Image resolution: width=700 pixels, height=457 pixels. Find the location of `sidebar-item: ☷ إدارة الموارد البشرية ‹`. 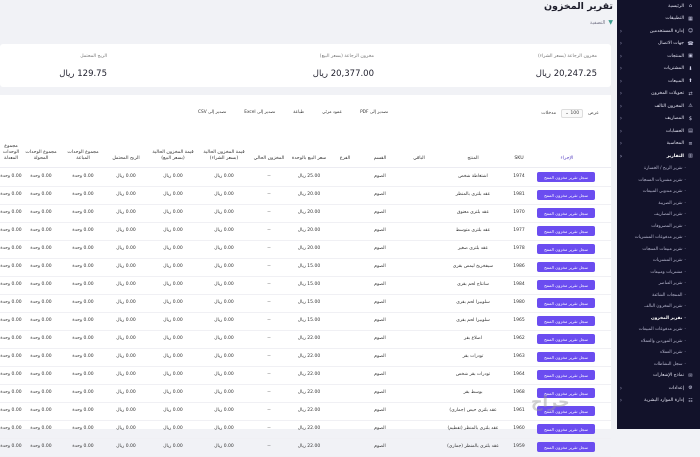

sidebar-item: ☷ إدارة الموارد البشرية ‹ is located at coordinates (658, 401).